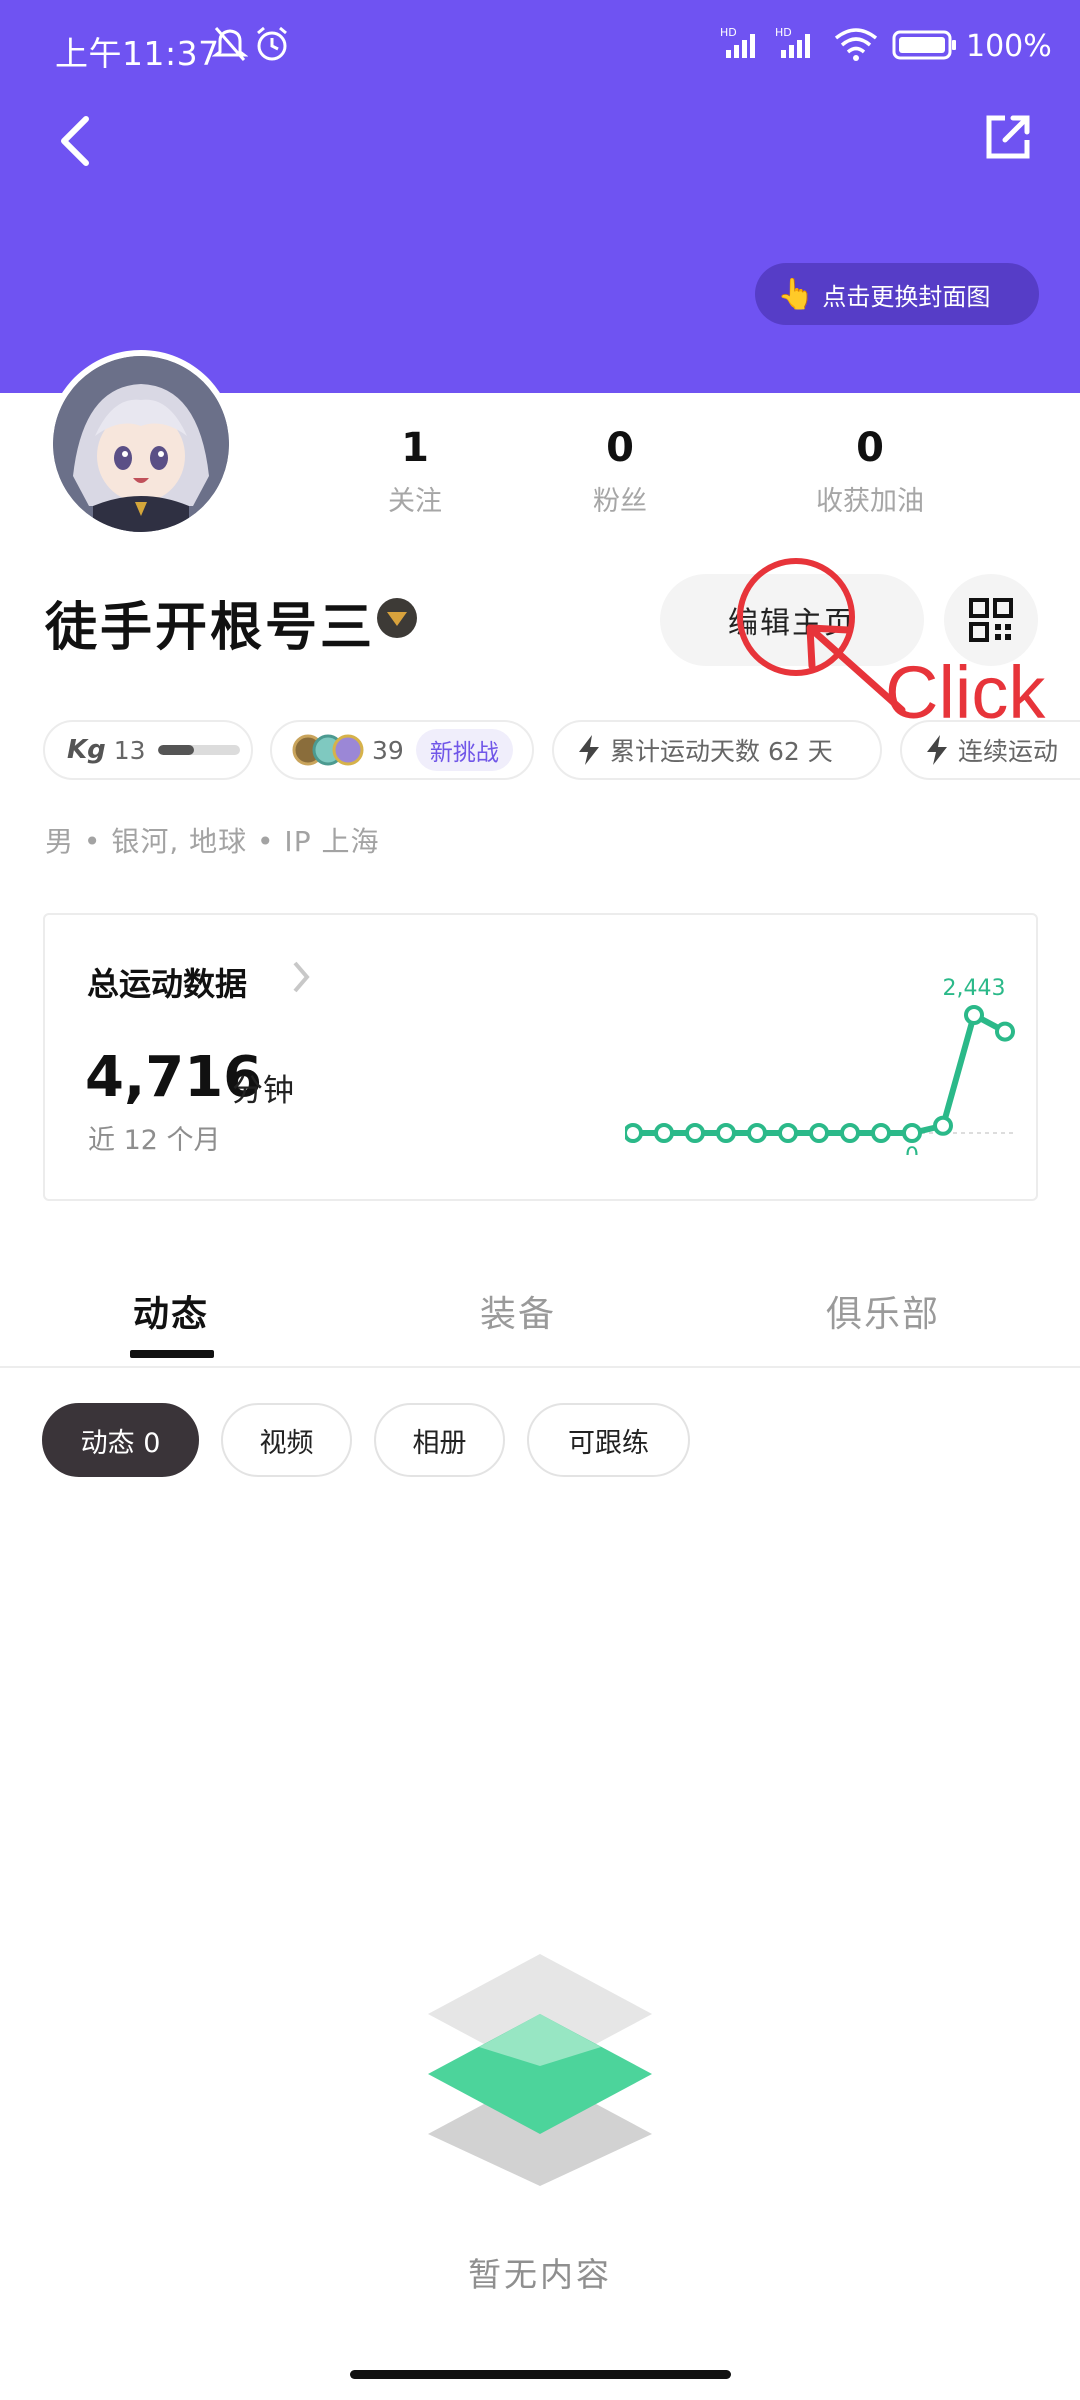 This screenshot has height=2400, width=1080. What do you see at coordinates (540, 1057) in the screenshot?
I see `total-data-card: 总运动数据 4,716 分钟 近 12 个月 2,4430` at bounding box center [540, 1057].